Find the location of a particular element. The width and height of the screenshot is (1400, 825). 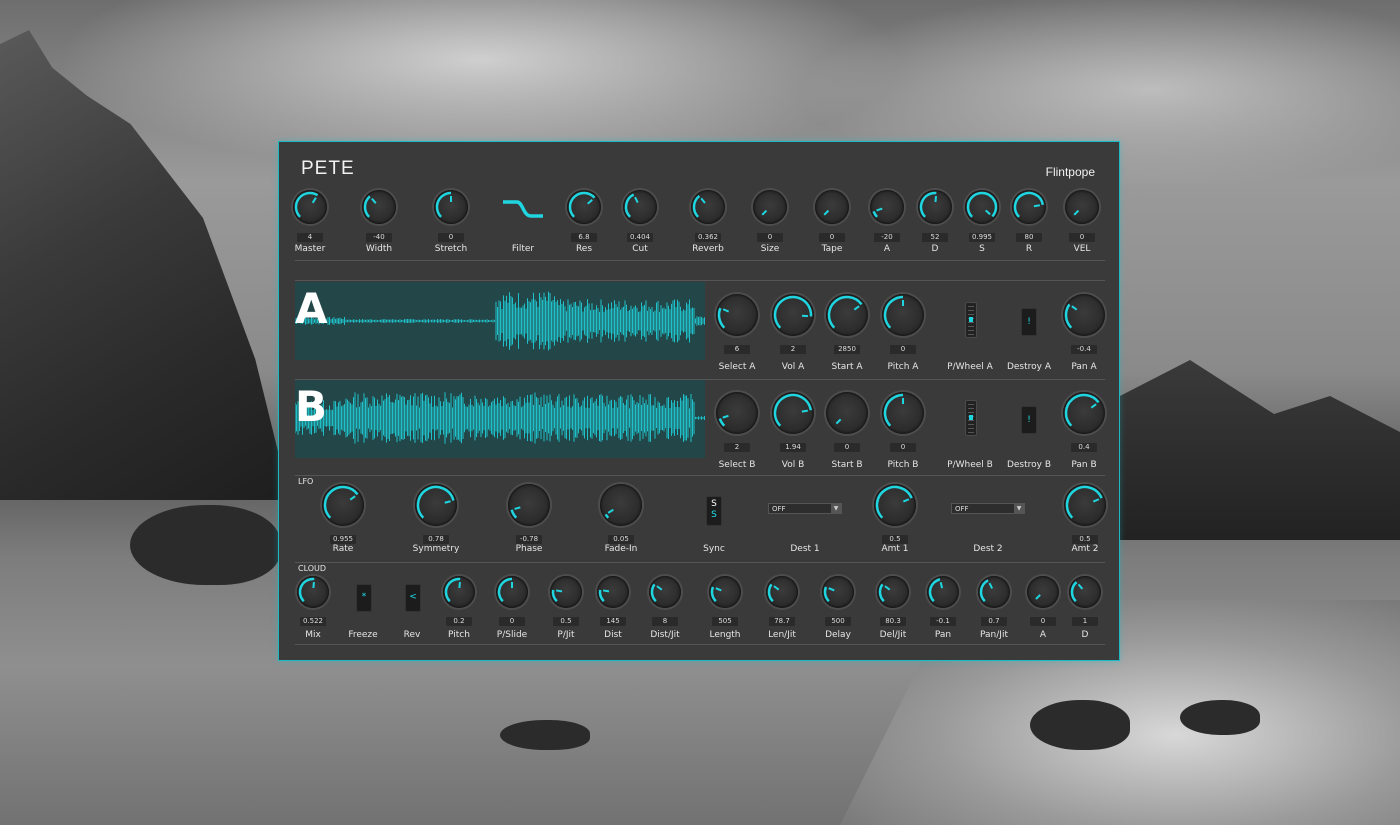

length-knob is located at coordinates (725, 592).